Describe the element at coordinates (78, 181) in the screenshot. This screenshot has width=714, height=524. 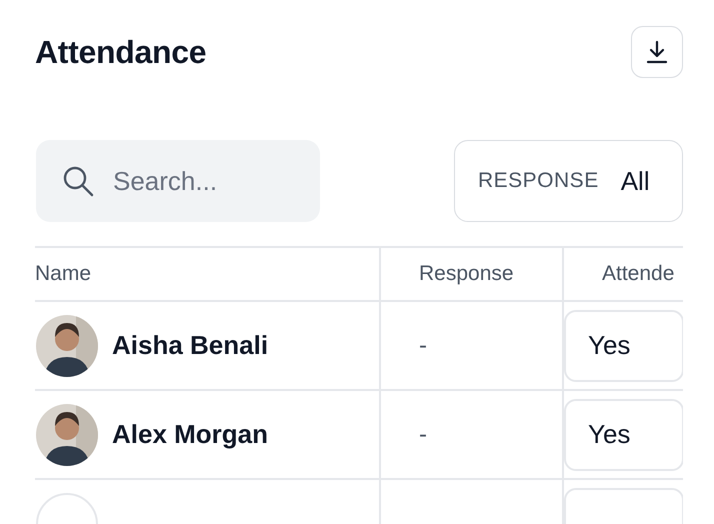
I see `search-icon` at that location.